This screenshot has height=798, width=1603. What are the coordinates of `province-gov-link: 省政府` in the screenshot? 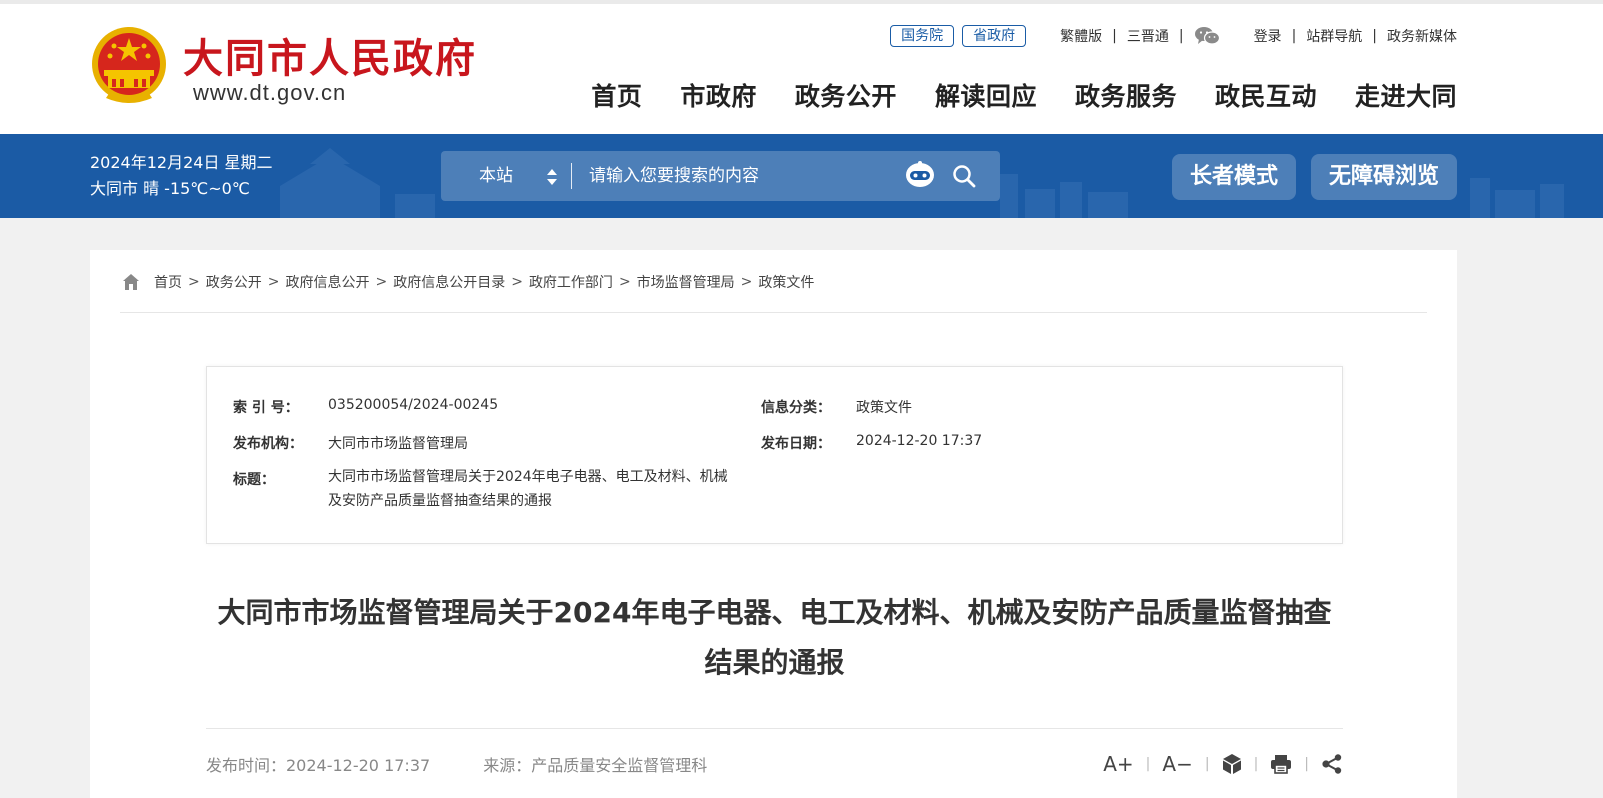 It's located at (994, 36).